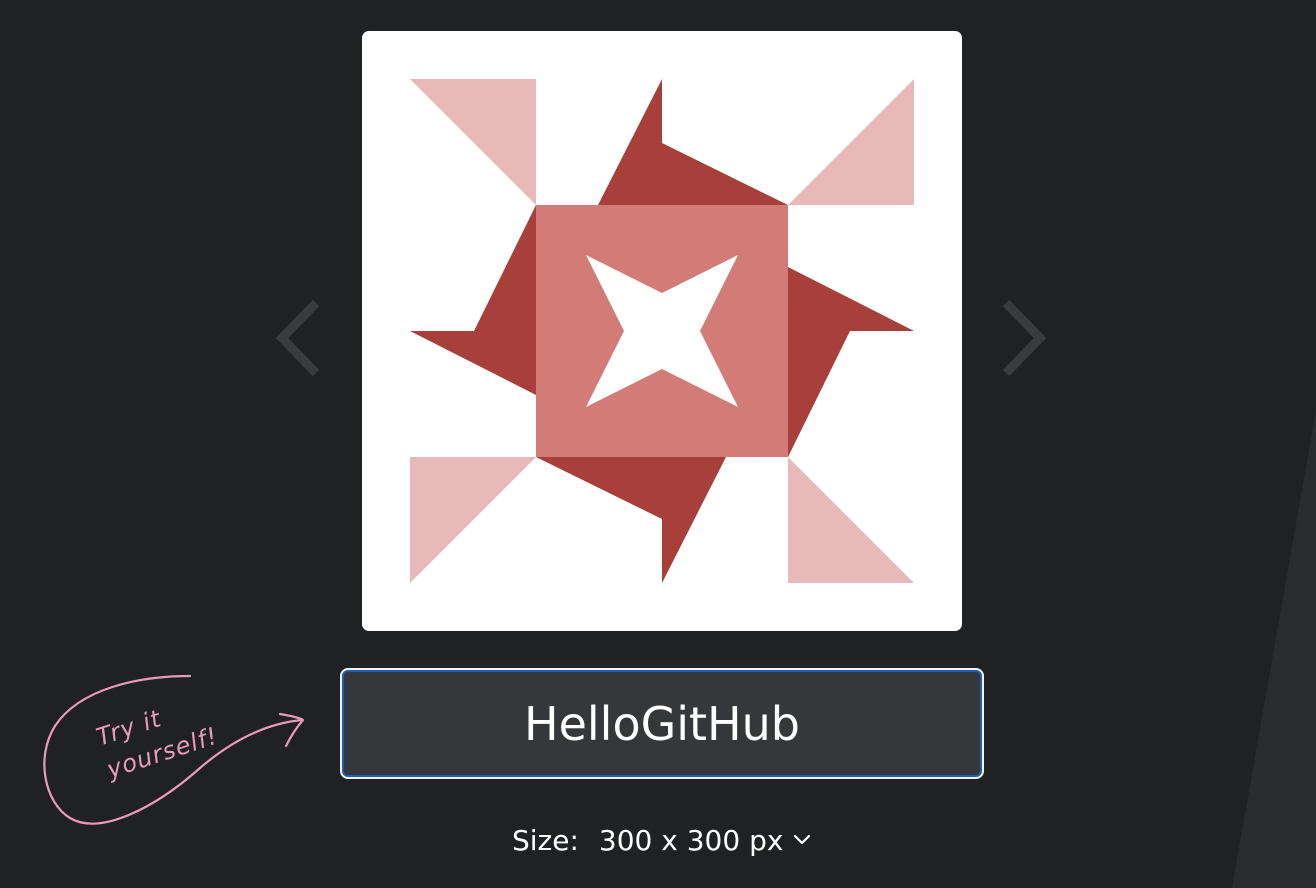 The image size is (1316, 888). Describe the element at coordinates (693, 142) in the screenshot. I see `blade-top` at that location.